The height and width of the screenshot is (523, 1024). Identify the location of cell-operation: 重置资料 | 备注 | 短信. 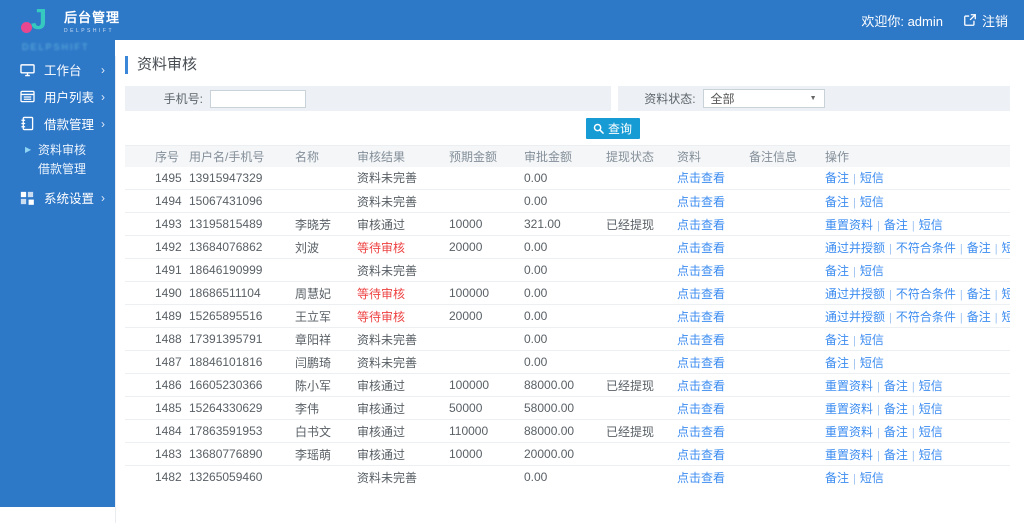
(915, 385).